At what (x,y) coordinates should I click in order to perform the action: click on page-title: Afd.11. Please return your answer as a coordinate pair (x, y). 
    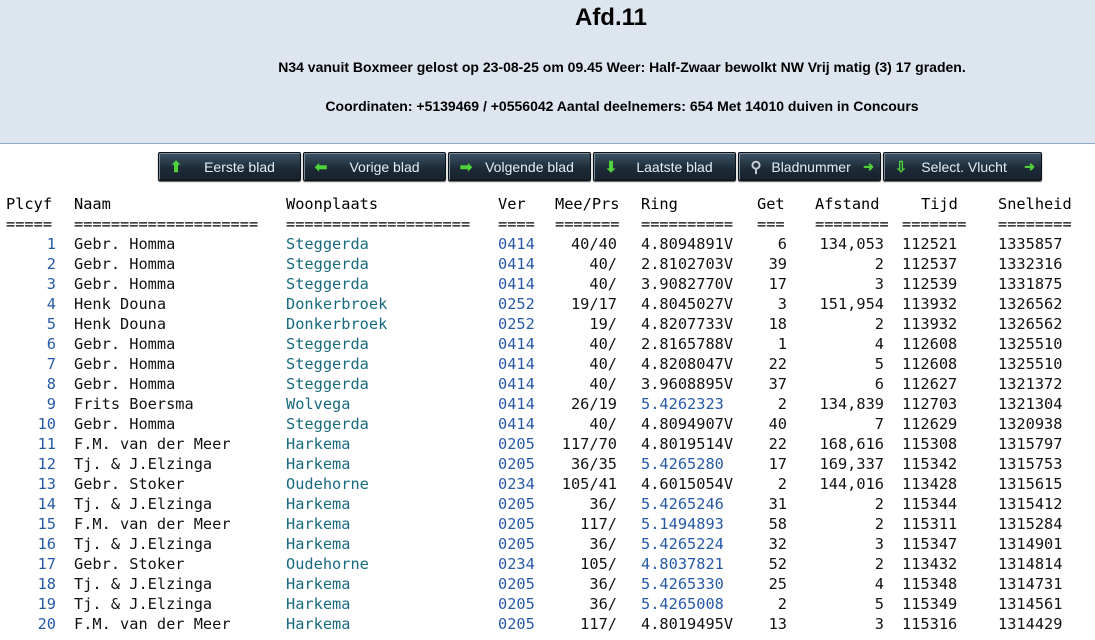
    Looking at the image, I should click on (611, 17).